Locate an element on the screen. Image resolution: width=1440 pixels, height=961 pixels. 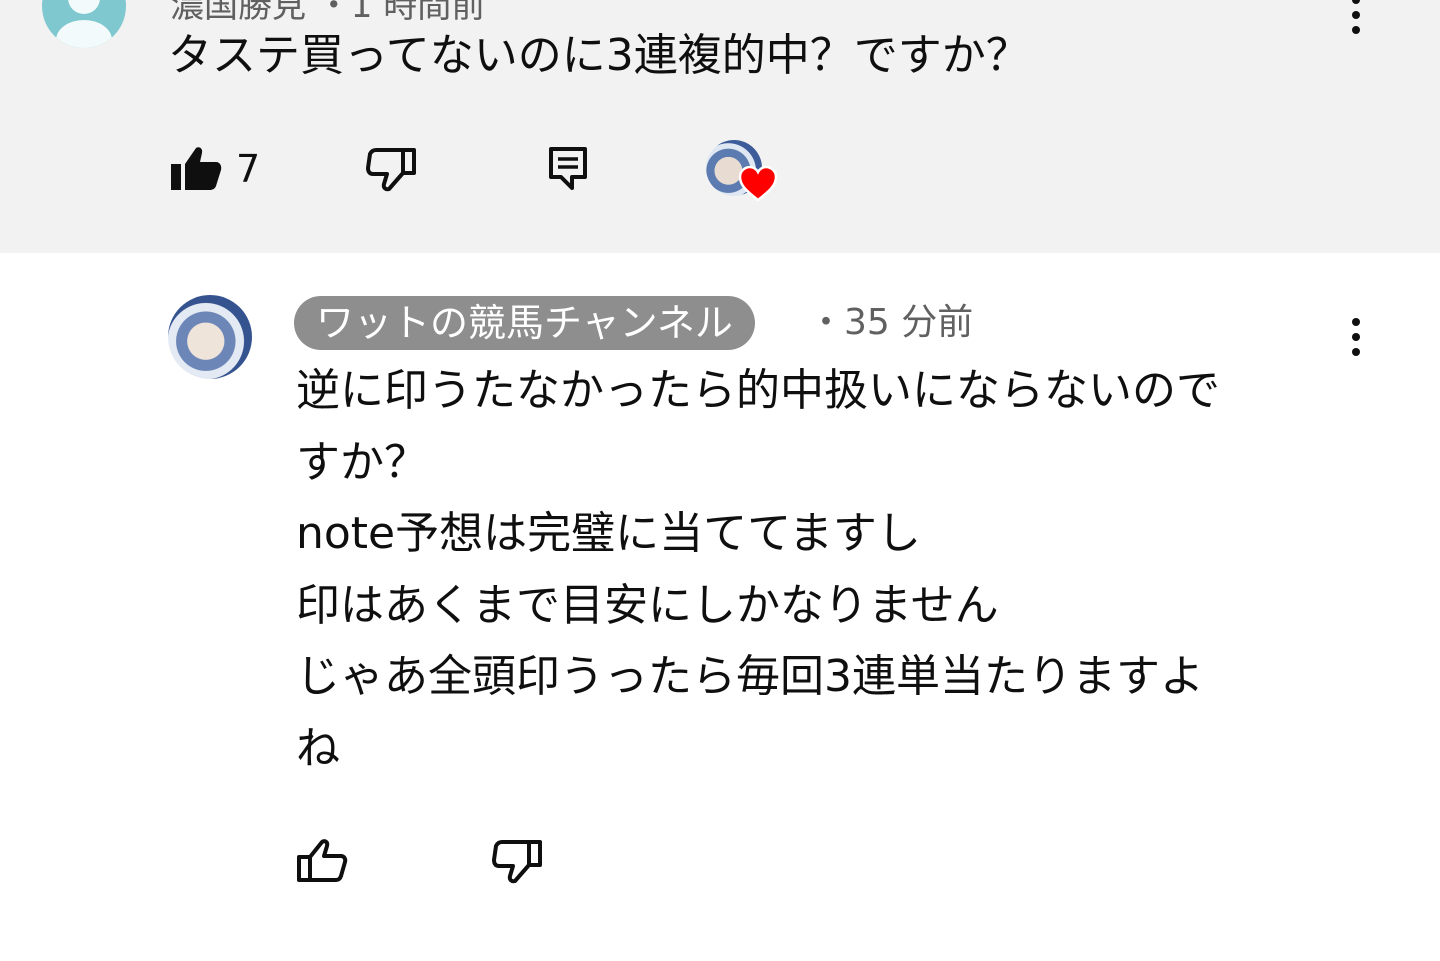
reply-icon is located at coordinates (568, 168).